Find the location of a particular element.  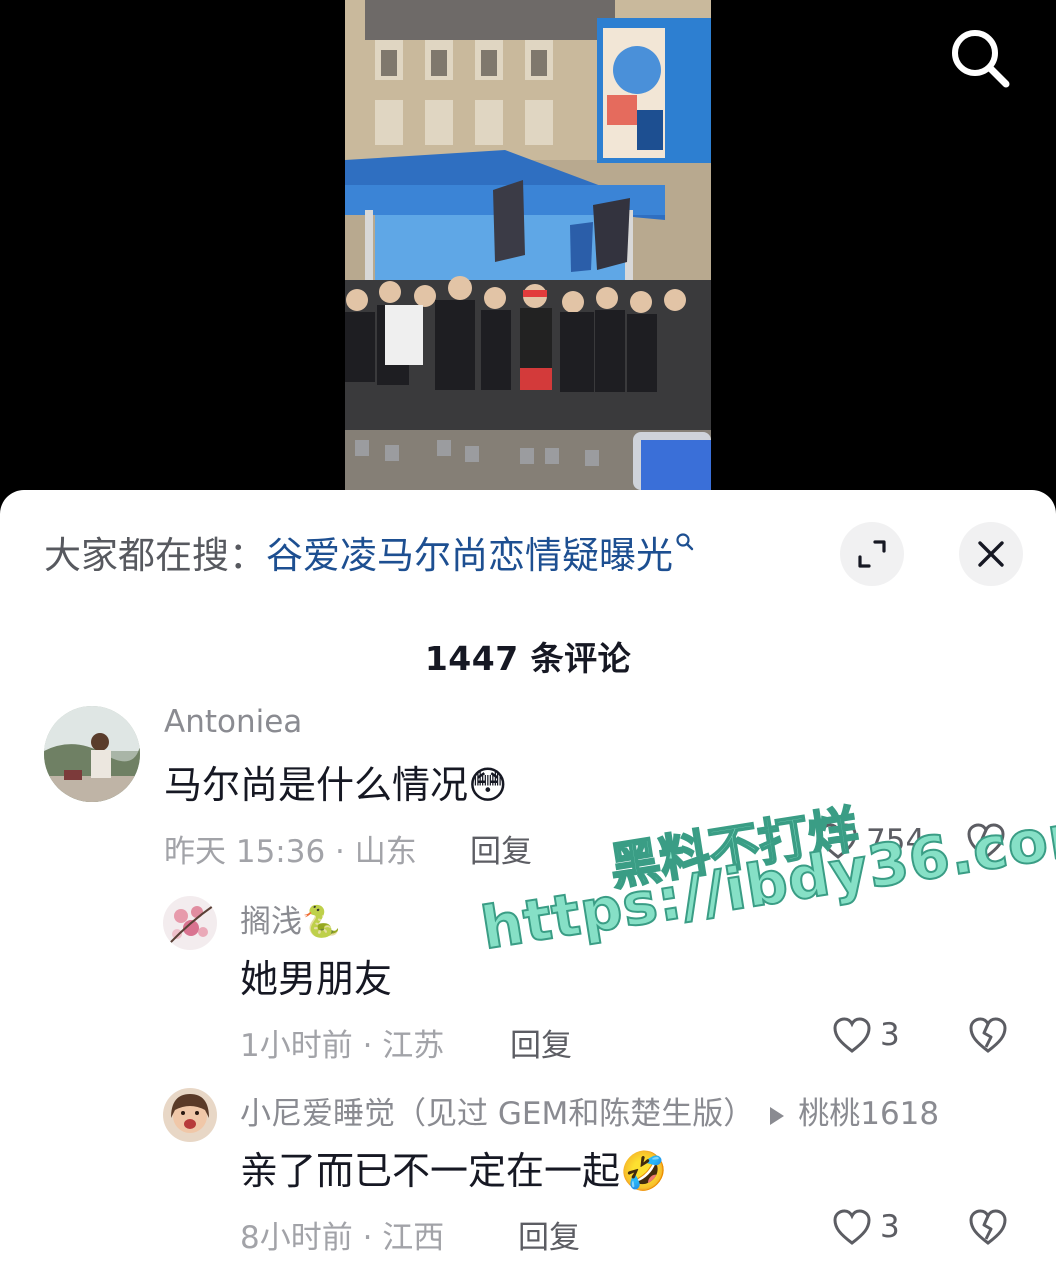

comment-count: 1447 条评论 is located at coordinates (528, 658).